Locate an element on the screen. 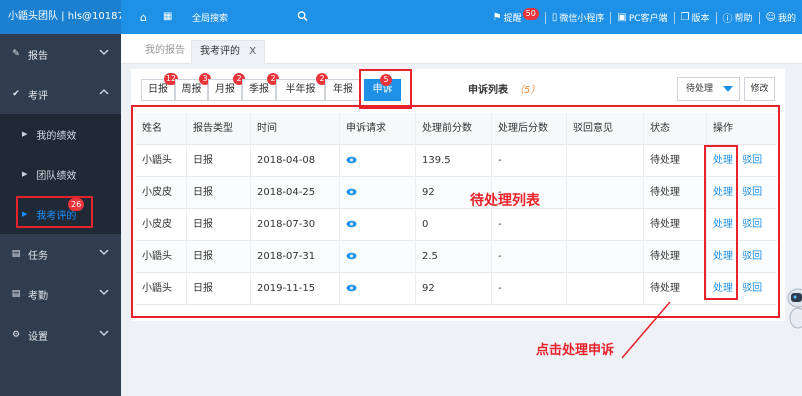  filter-monthly: 月报 2 is located at coordinates (226, 87).